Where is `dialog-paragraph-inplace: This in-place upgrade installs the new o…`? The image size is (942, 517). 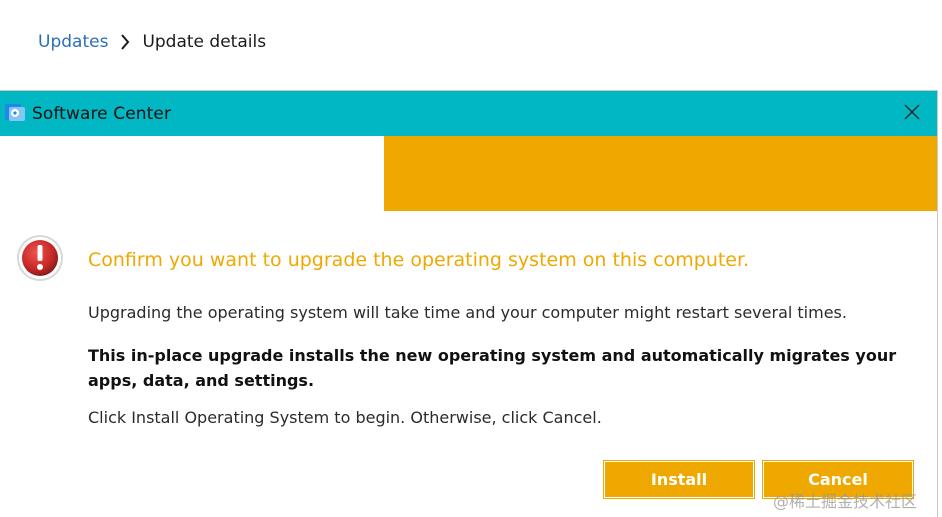
dialog-paragraph-inplace: This in-place upgrade installs the new o… is located at coordinates (492, 368).